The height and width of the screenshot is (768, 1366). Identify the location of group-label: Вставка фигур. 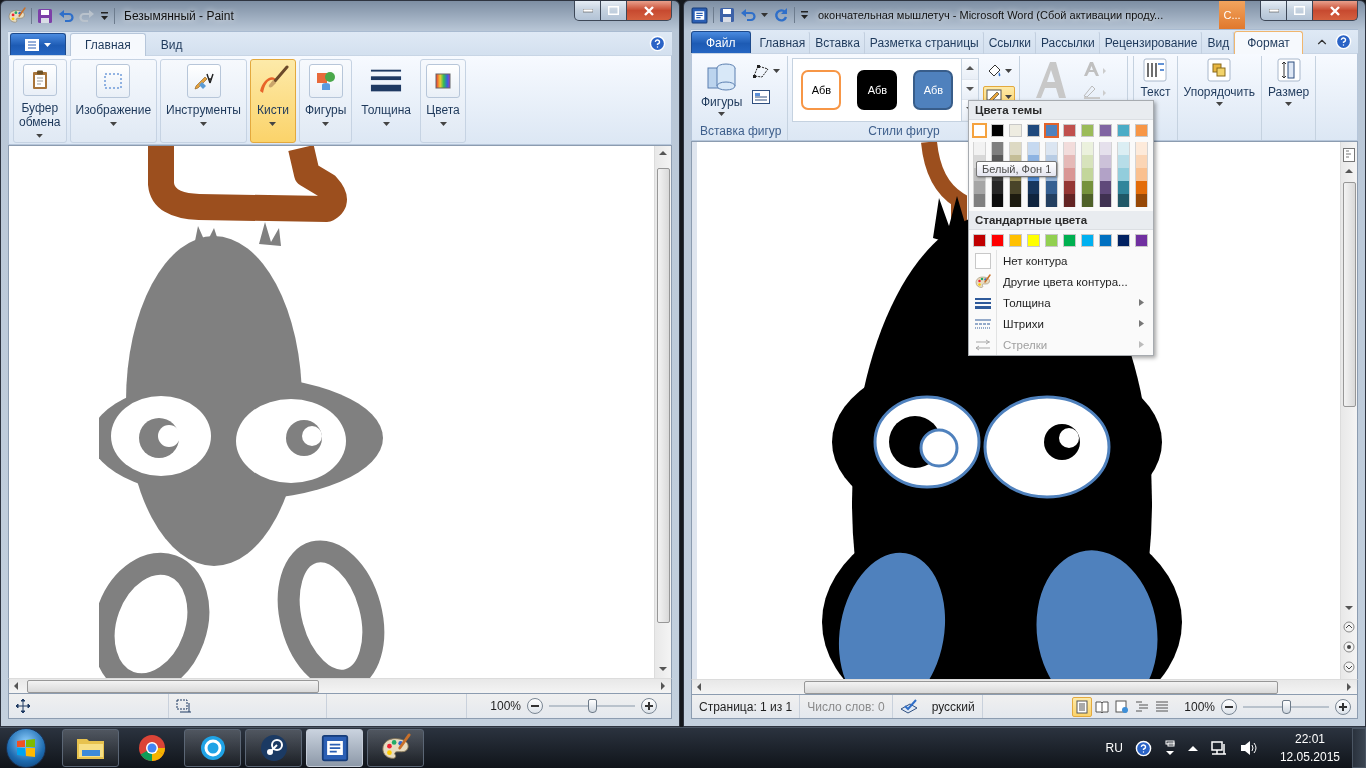
(740, 132).